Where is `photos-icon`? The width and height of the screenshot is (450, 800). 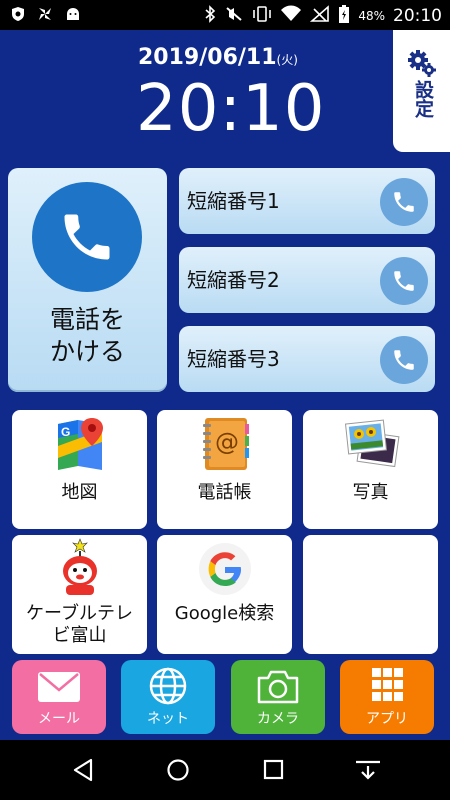 photos-icon is located at coordinates (372, 444).